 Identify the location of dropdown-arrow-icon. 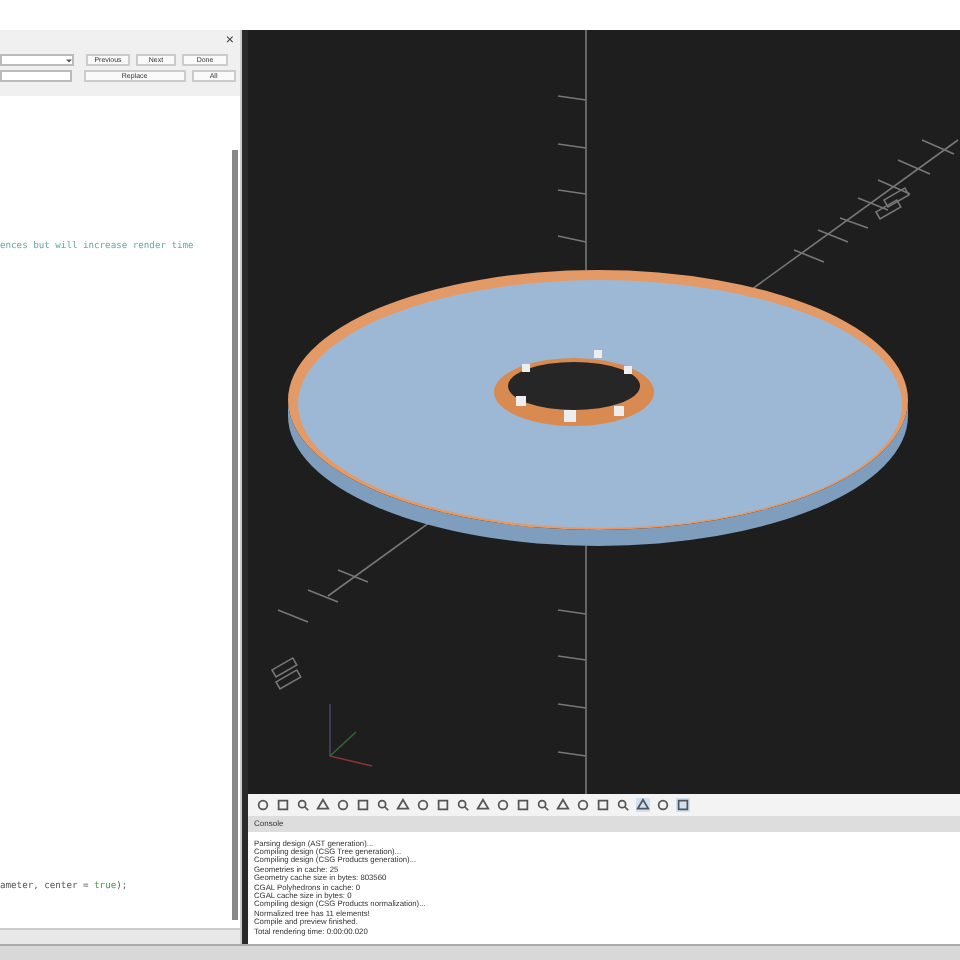
(69, 61).